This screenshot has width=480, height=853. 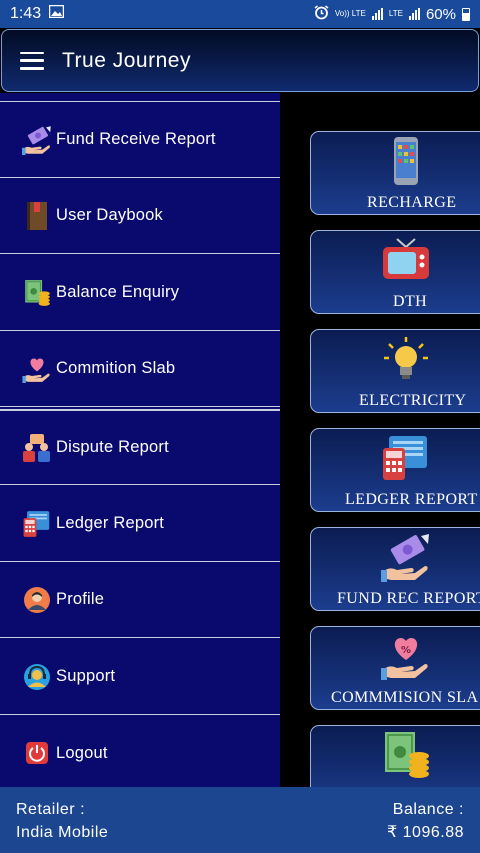 I want to click on drawer-item-label: Fund Receive Report, so click(x=136, y=139).